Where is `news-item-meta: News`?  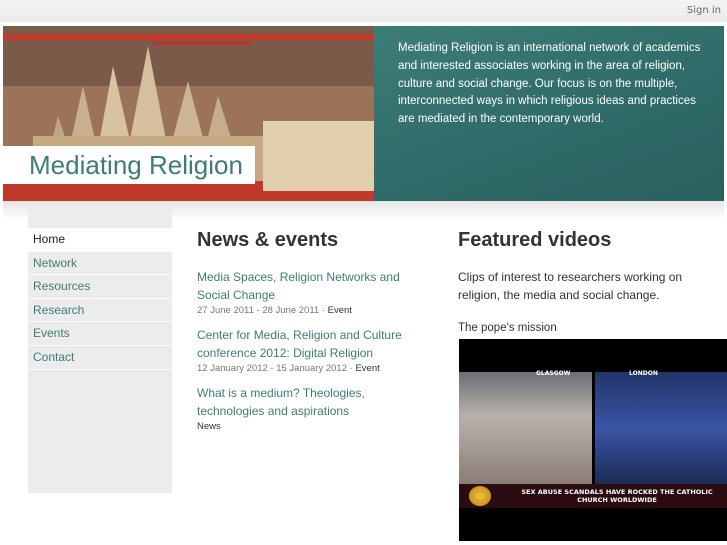 news-item-meta: News is located at coordinates (307, 426).